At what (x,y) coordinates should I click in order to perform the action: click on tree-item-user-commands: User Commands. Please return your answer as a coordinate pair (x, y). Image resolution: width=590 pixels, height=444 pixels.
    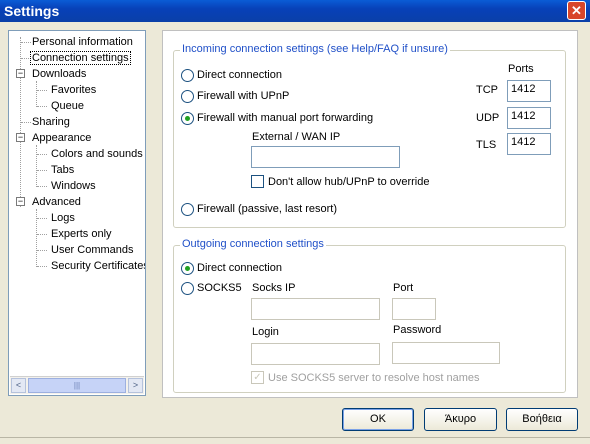
    Looking at the image, I should click on (92, 250).